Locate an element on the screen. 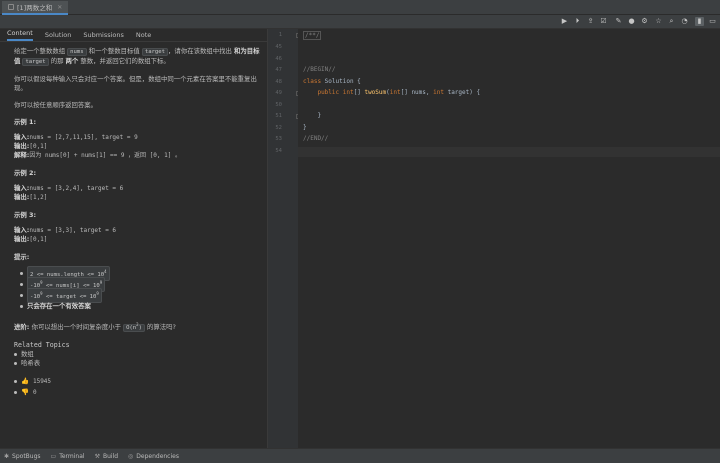 The height and width of the screenshot is (463, 720). file-tab-label: [1]两数之和 is located at coordinates (35, 8).